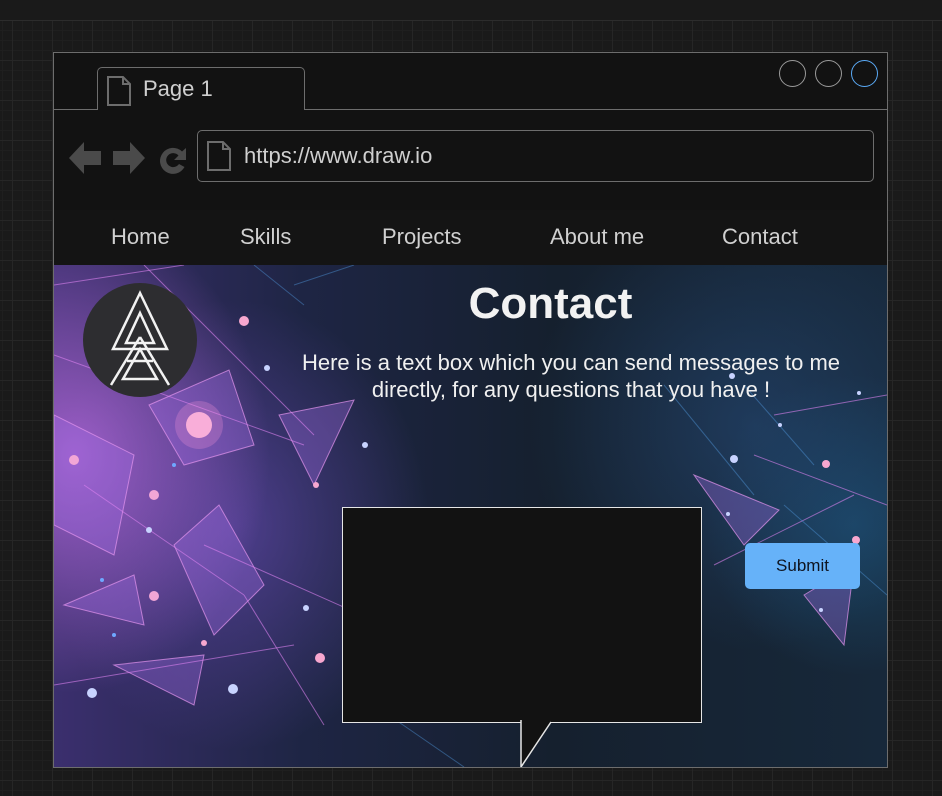 The width and height of the screenshot is (942, 796). Describe the element at coordinates (85, 158) in the screenshot. I see `back-arrow-icon` at that location.